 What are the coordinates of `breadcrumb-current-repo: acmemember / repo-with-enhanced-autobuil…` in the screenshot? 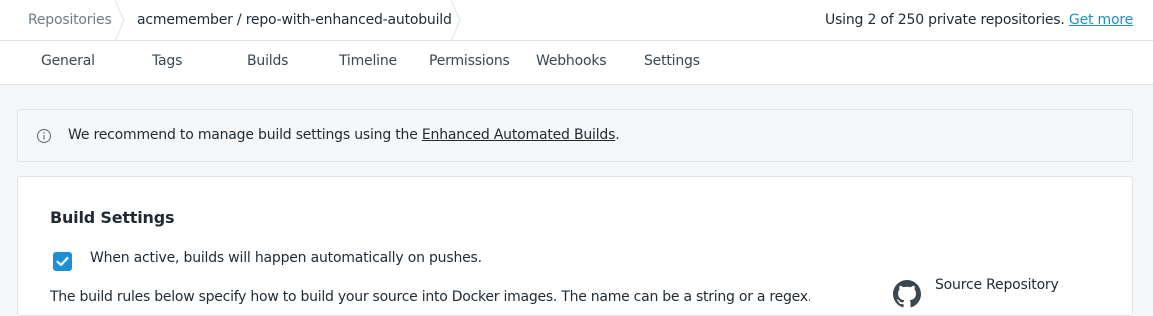 It's located at (294, 20).